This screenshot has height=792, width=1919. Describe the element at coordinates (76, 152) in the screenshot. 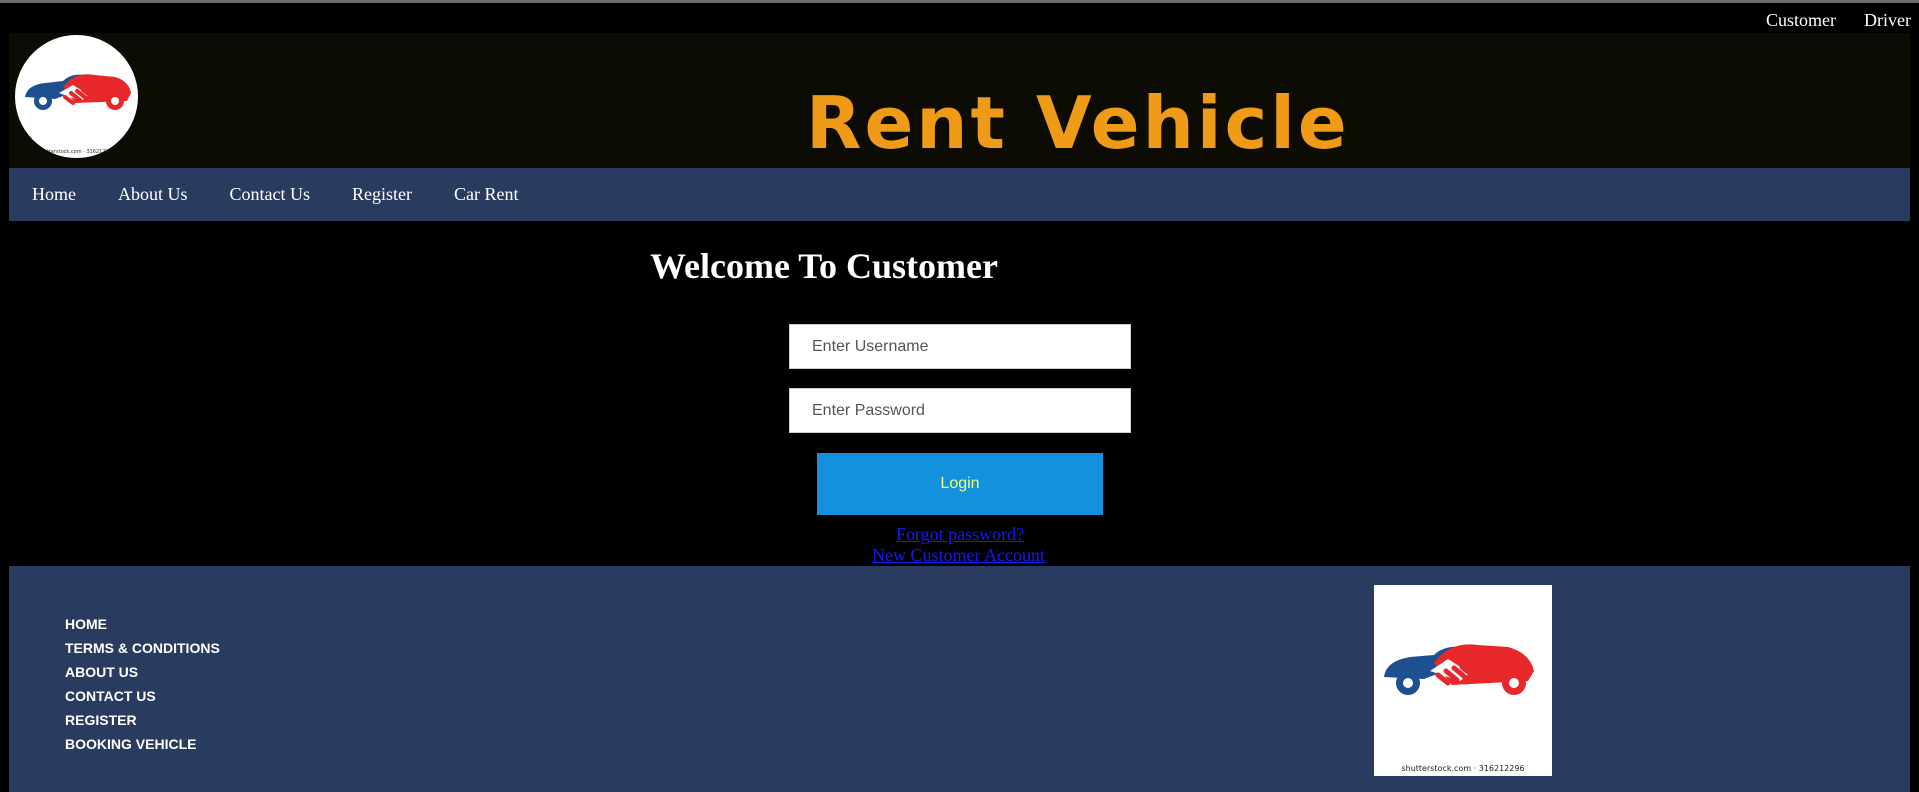

I see `brand-logo-caption: shutterstock.com · 316212296` at that location.